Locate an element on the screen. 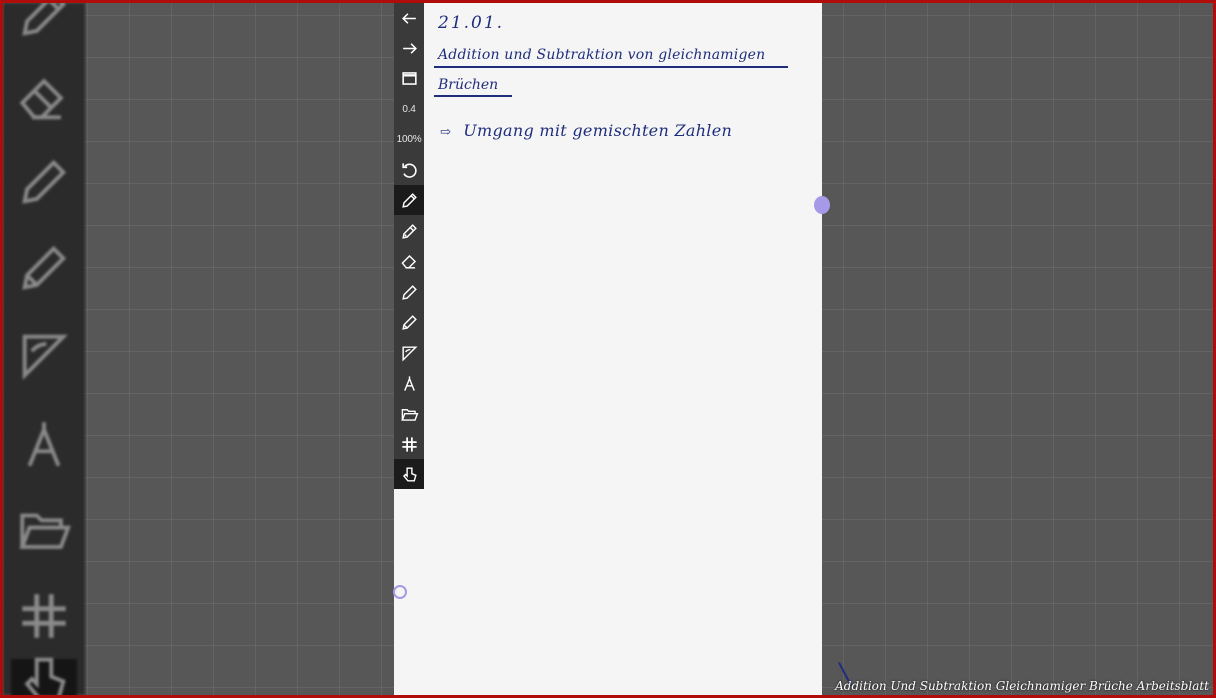  compass-tool-button is located at coordinates (409, 383).